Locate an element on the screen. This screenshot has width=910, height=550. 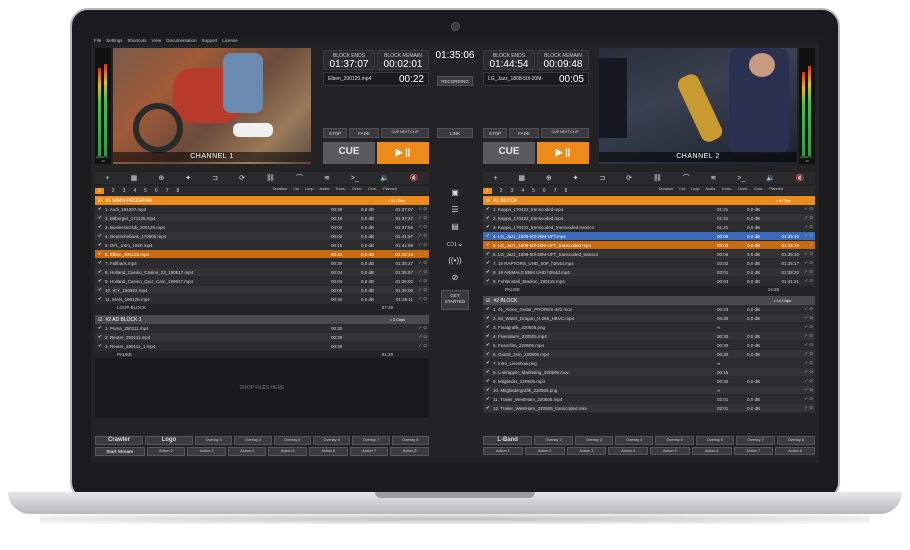
playlist-row: ✔ 4. Fiveralarm_220505.mp4 00:30 0,0 dB ✓ ⊙ is located at coordinates (649, 336).